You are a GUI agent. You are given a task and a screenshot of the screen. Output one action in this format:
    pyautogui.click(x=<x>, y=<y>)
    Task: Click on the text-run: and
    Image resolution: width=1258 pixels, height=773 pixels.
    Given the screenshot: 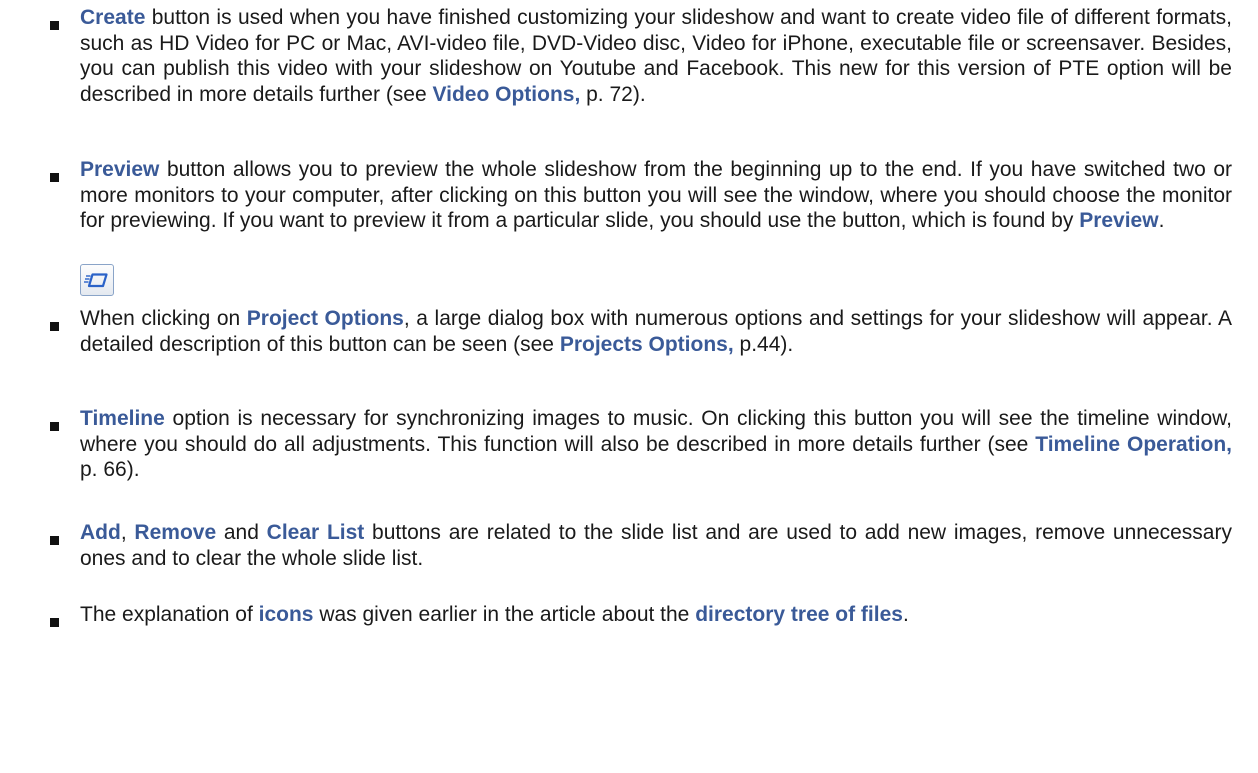 What is the action you would take?
    pyautogui.click(x=241, y=532)
    